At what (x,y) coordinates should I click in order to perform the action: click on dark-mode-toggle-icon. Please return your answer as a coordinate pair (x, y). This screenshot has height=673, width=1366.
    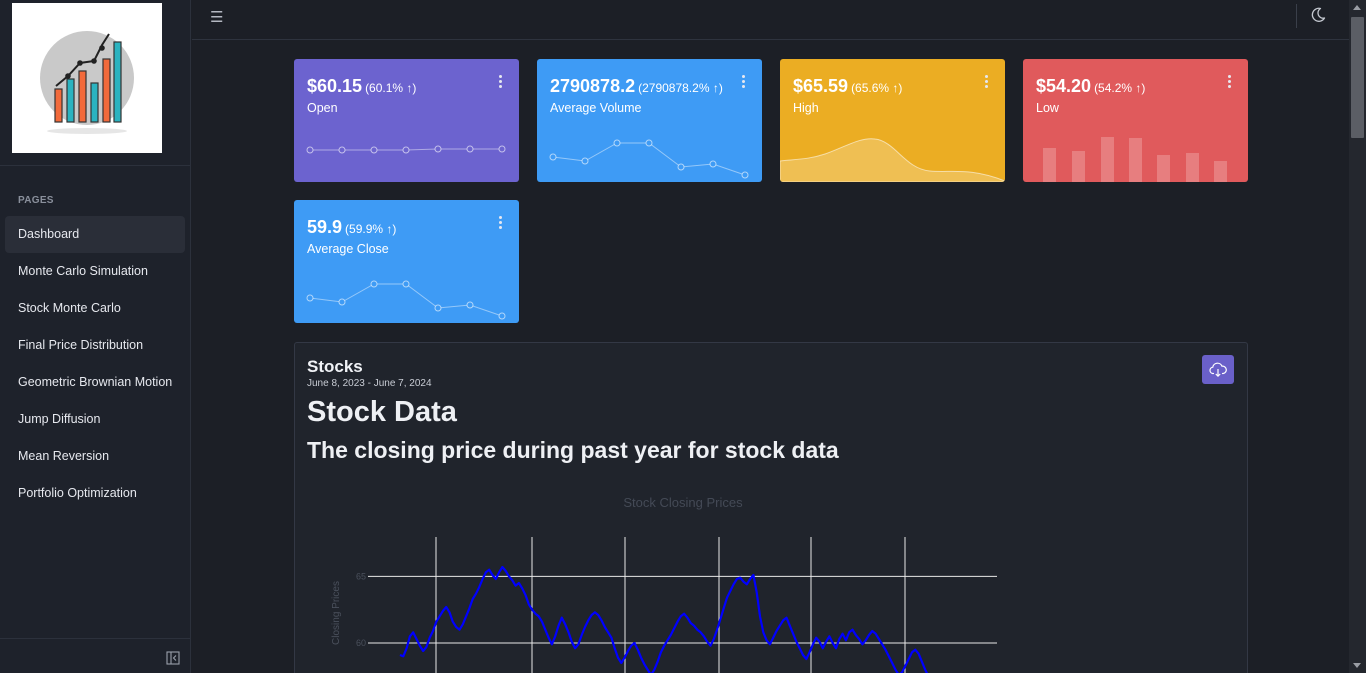
    Looking at the image, I should click on (1318, 15).